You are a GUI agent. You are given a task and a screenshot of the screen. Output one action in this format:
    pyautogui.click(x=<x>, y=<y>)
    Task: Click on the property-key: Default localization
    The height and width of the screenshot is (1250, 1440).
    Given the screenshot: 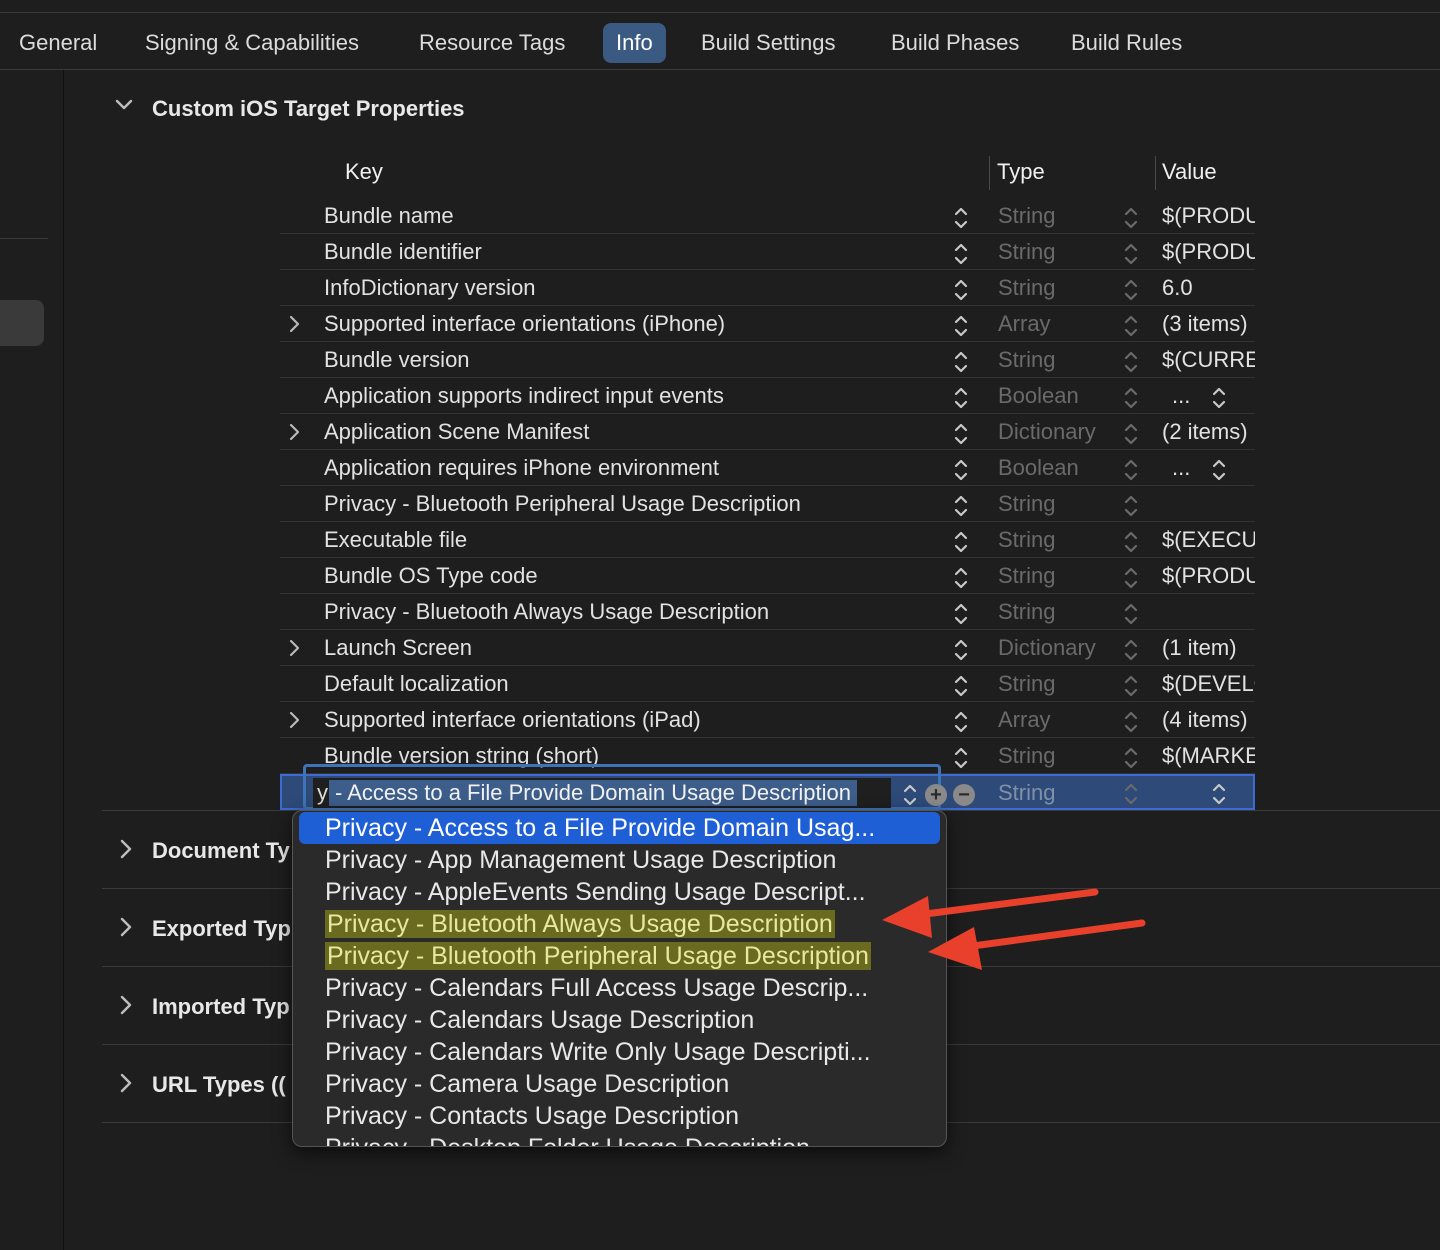 What is the action you would take?
    pyautogui.click(x=416, y=684)
    